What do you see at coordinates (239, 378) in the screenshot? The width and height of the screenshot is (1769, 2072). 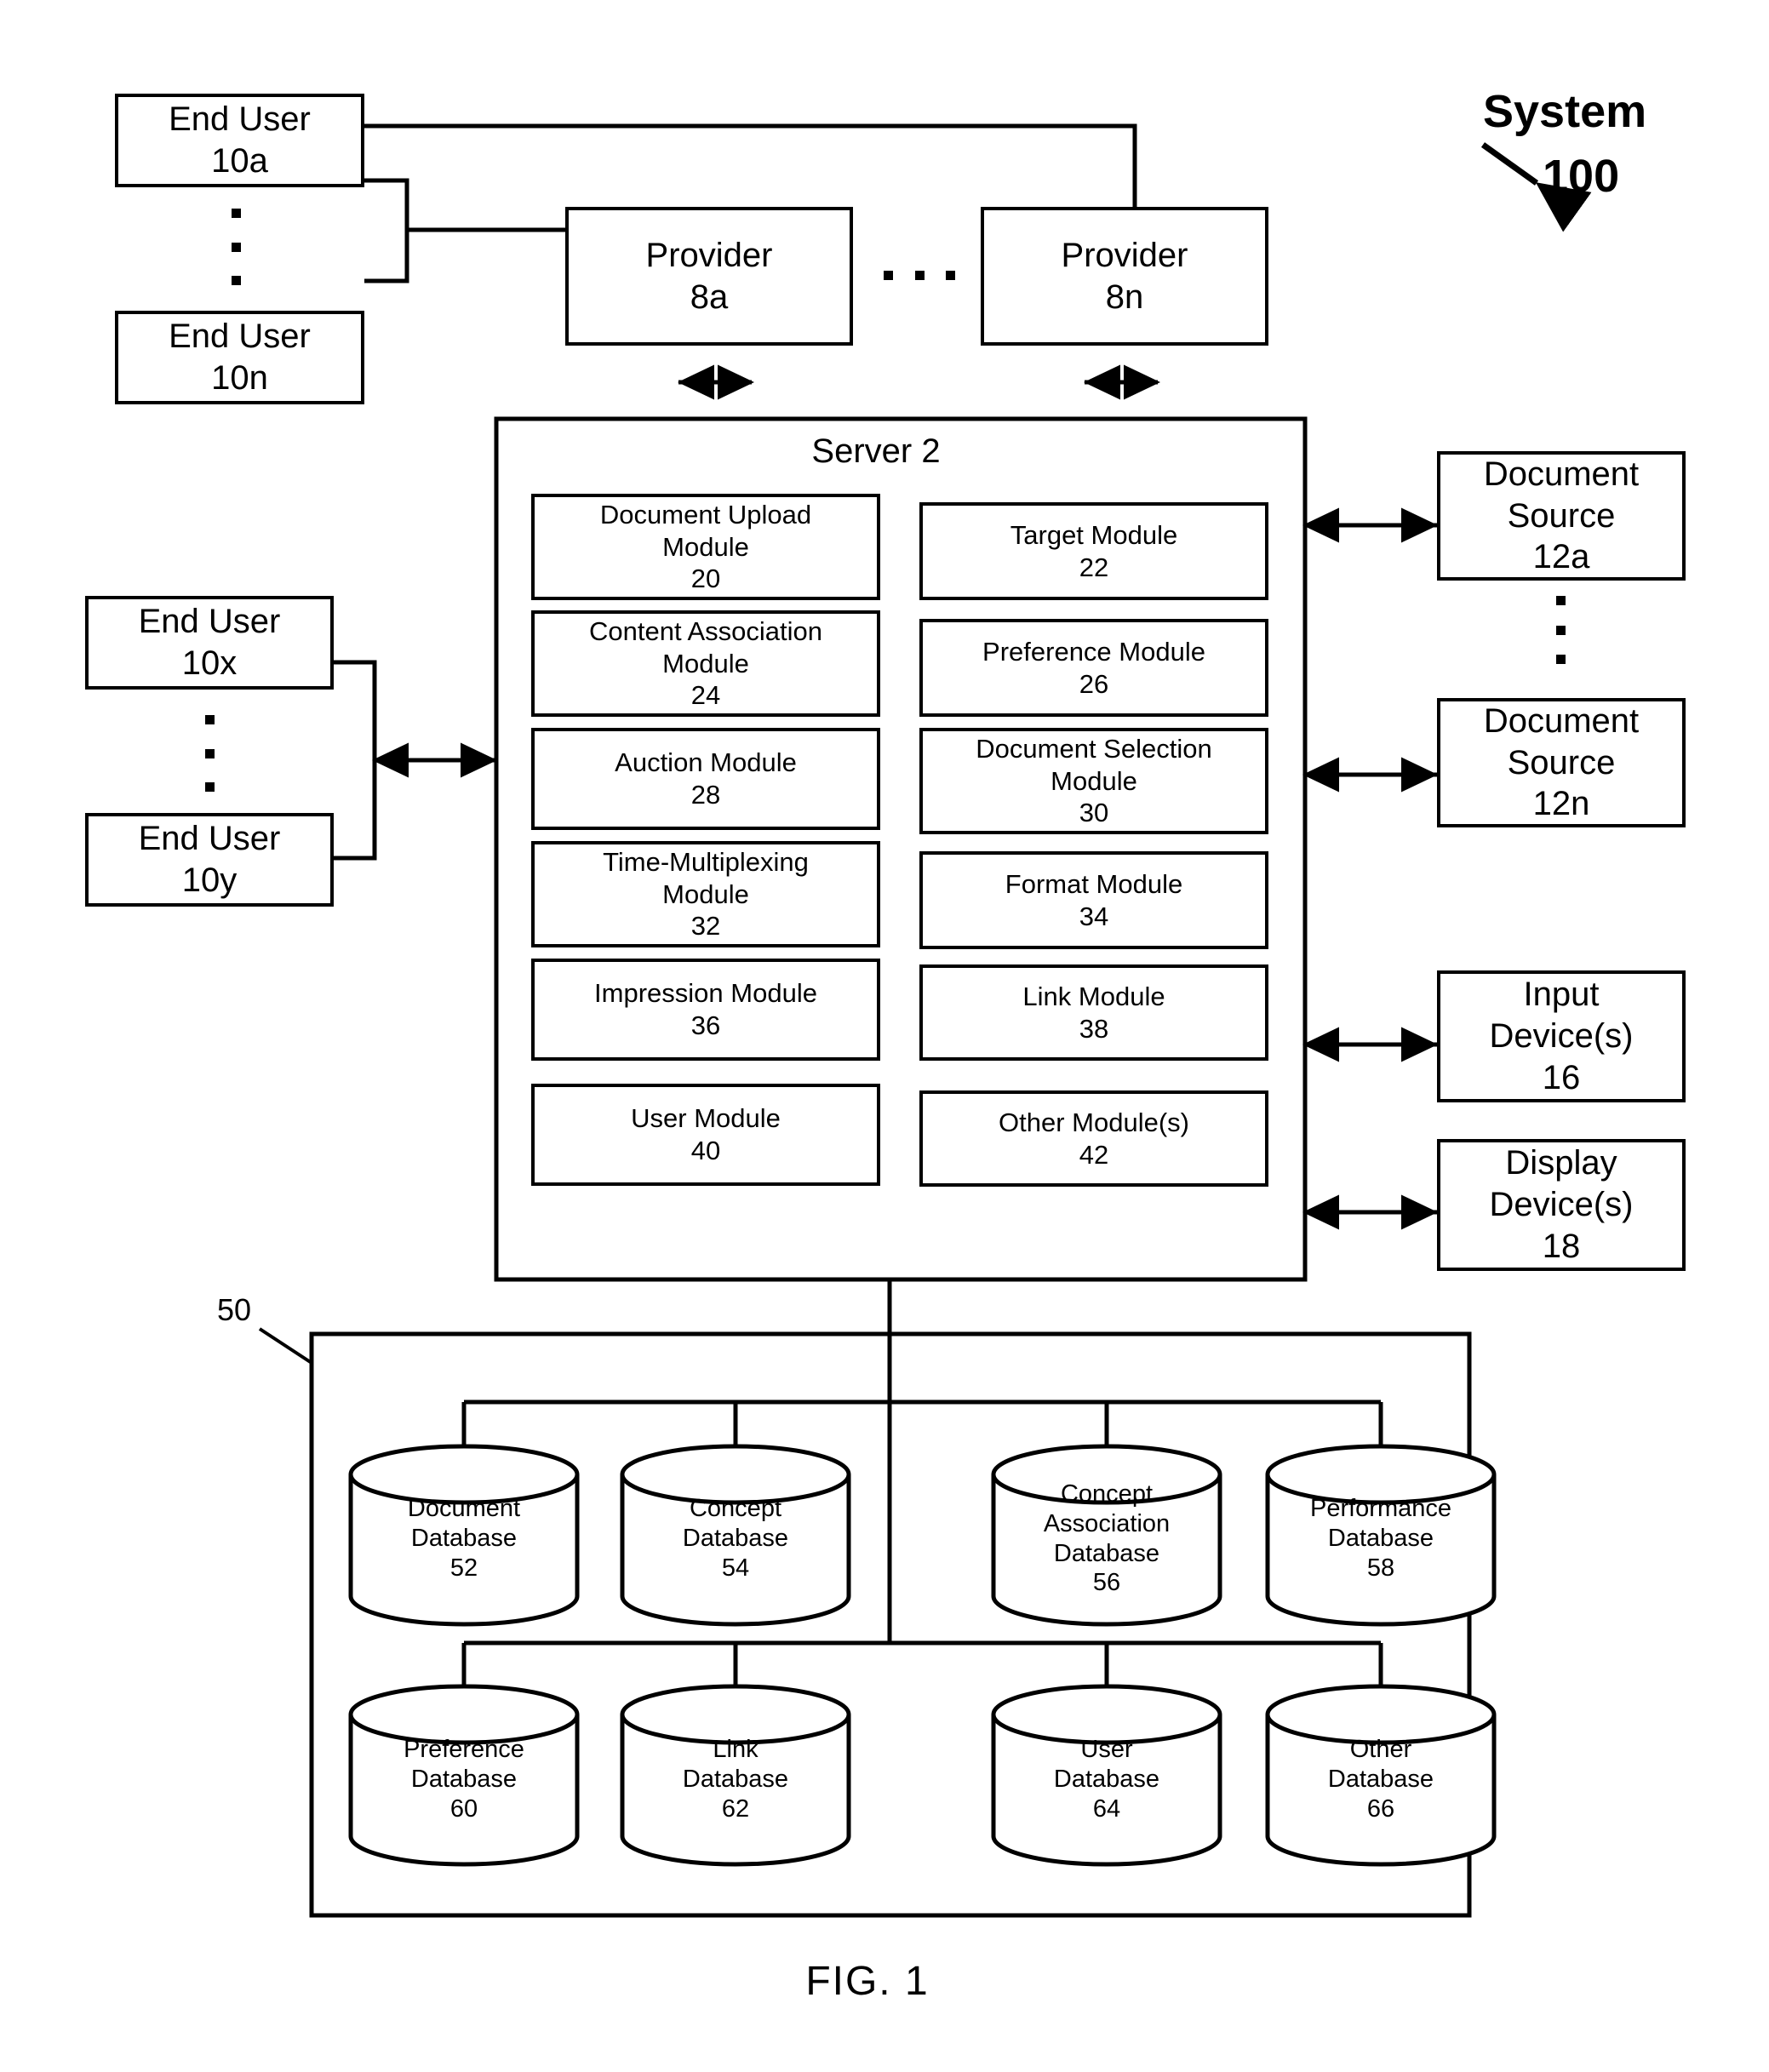 I see `end-user-10n-ref: 10n` at bounding box center [239, 378].